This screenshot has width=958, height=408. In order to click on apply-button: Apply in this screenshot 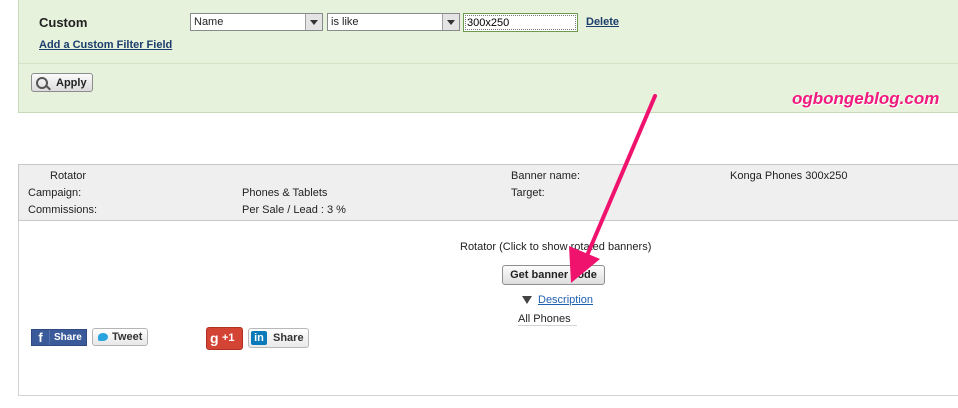, I will do `click(62, 82)`.